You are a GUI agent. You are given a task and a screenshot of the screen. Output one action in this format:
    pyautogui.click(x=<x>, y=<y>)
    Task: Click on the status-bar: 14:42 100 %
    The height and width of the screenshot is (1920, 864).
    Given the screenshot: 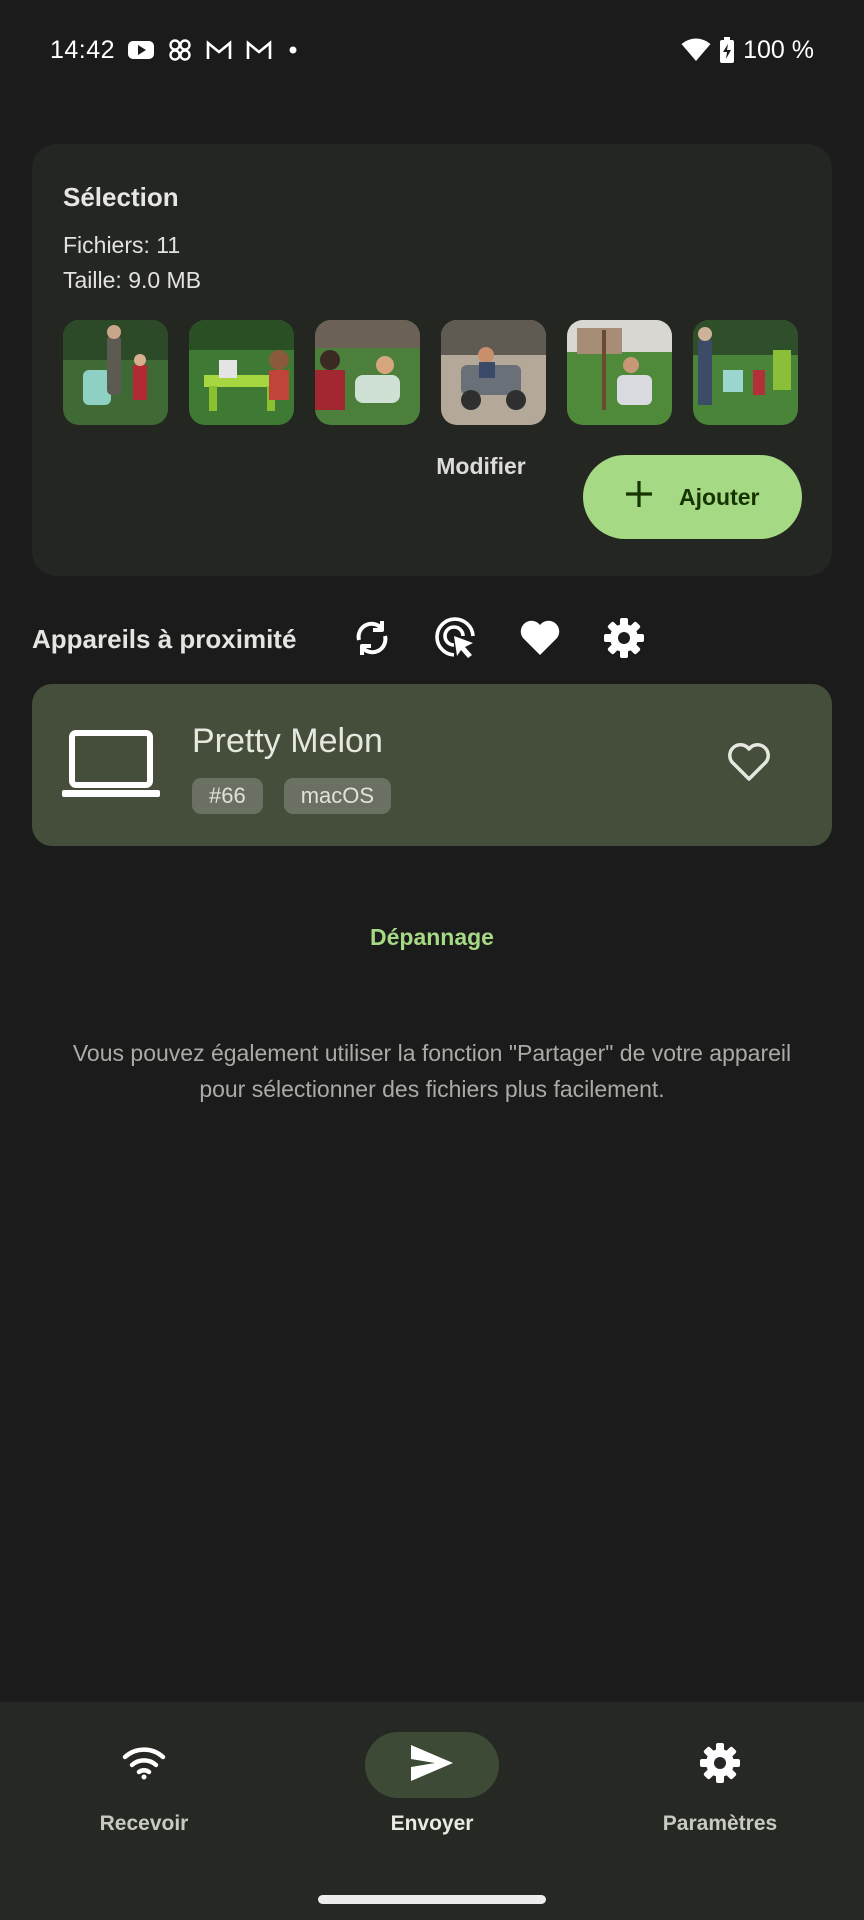 What is the action you would take?
    pyautogui.click(x=432, y=50)
    